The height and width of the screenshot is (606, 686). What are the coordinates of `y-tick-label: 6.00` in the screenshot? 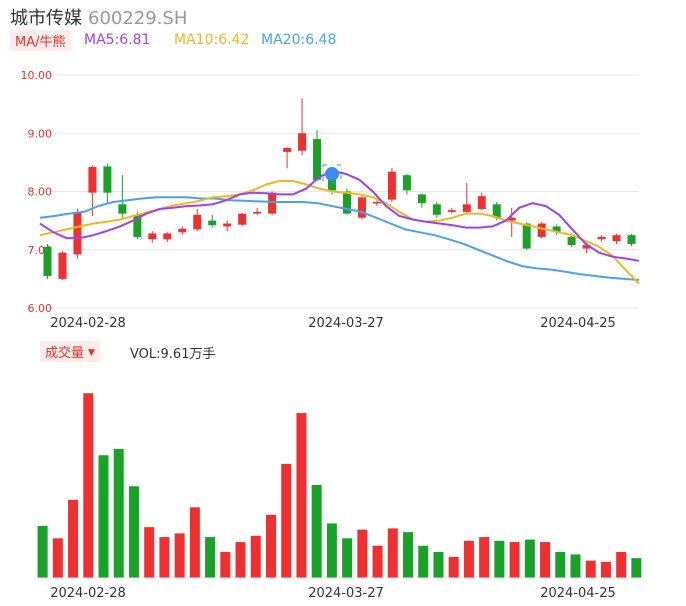 It's located at (40, 308).